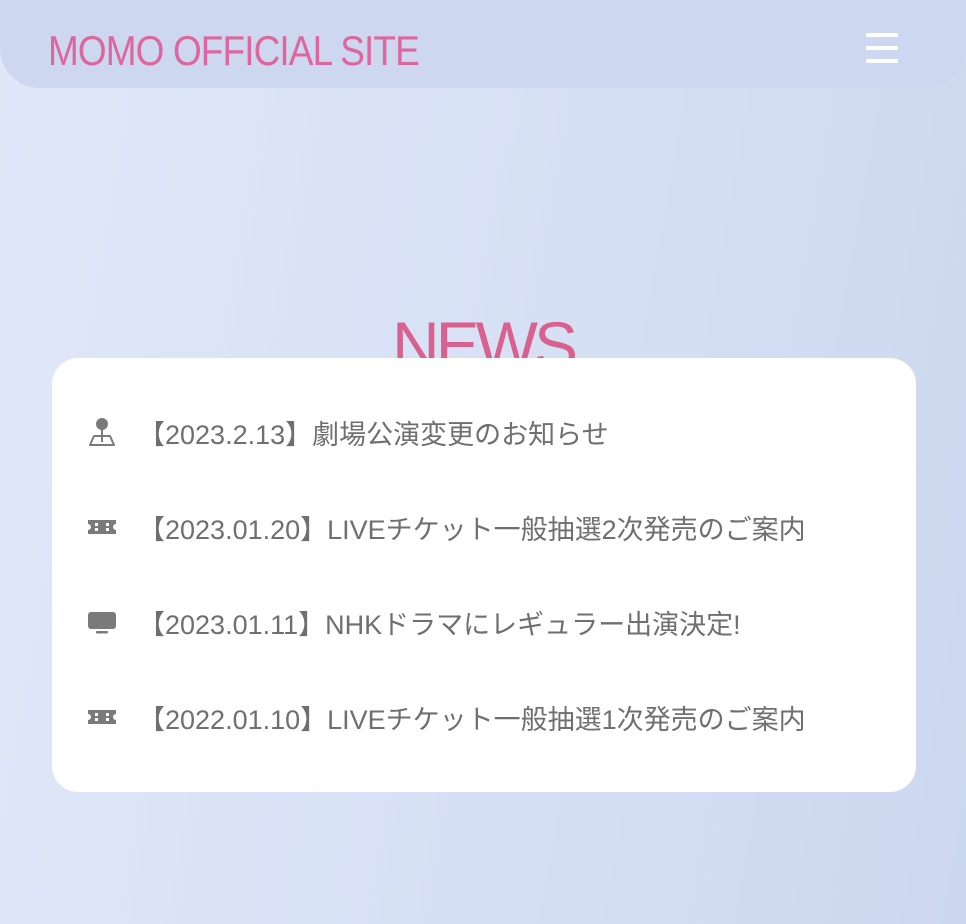 The width and height of the screenshot is (966, 924). I want to click on news-item: 【2023.01.20】LIVEチケット一般抽選2次発売のご案内, so click(446, 527).